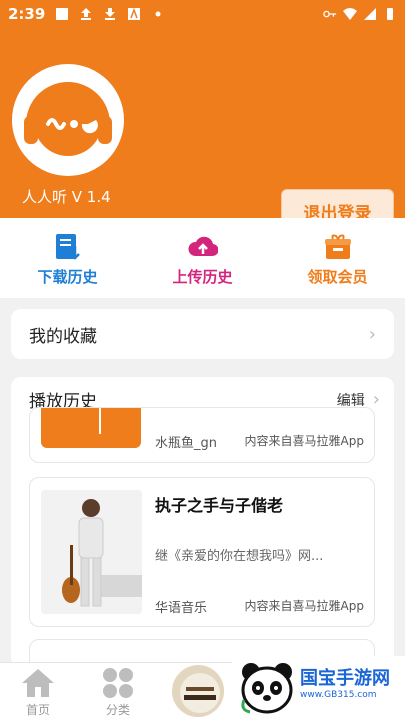  I want to click on key-icon, so click(330, 14).